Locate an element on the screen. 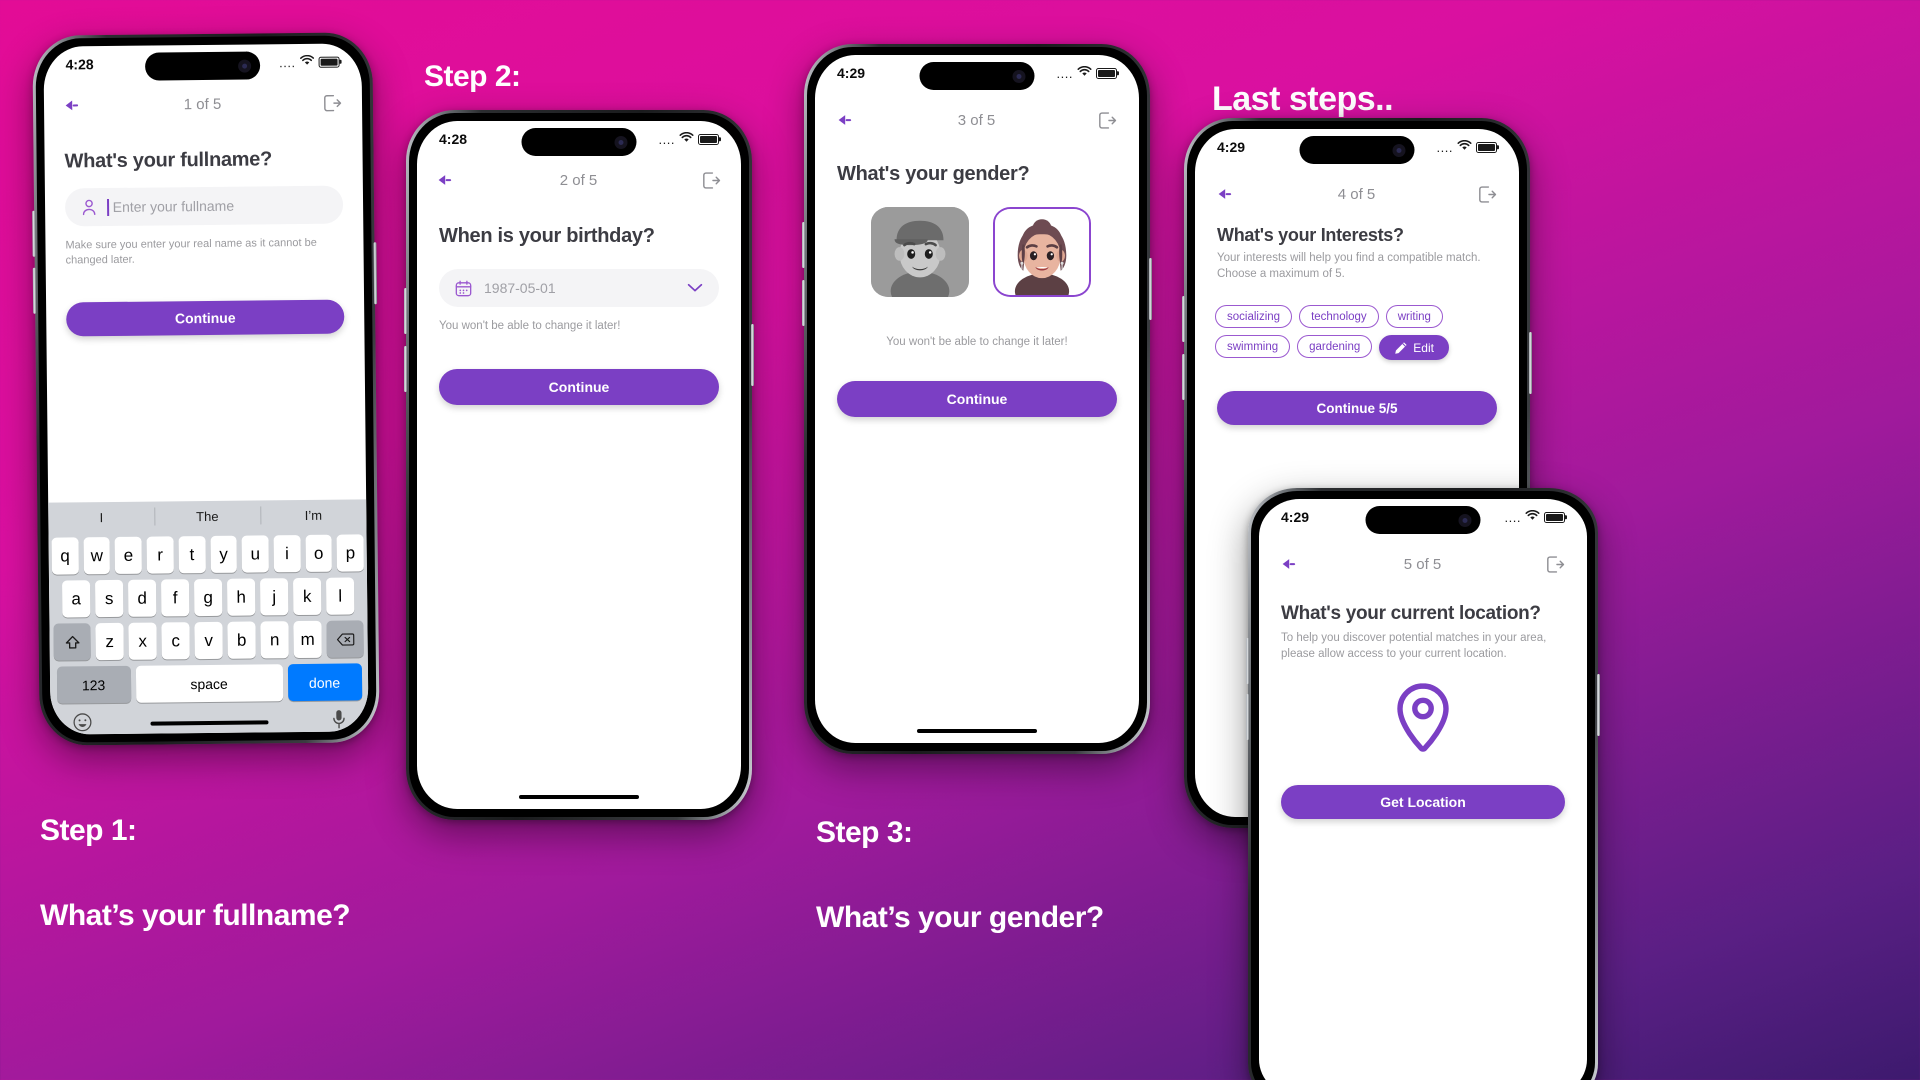 This screenshot has height=1080, width=1920. key-c: c is located at coordinates (175, 641).